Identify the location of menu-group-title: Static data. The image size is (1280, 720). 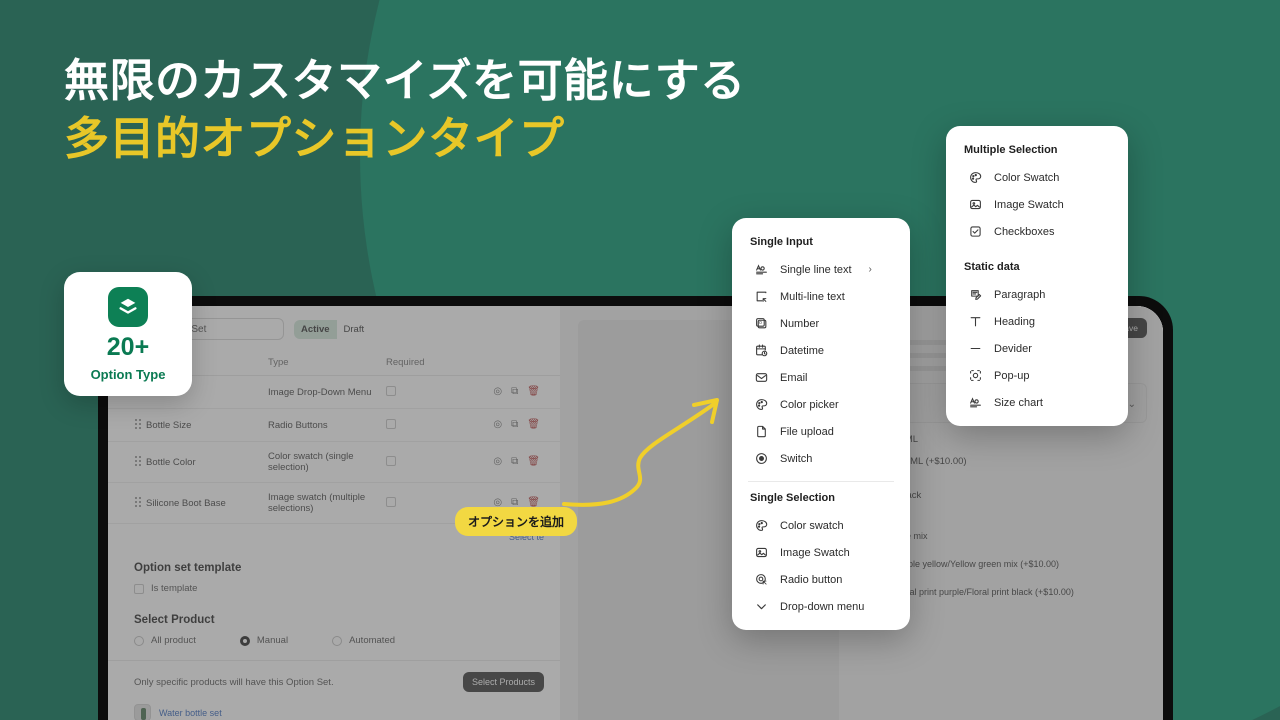
(992, 267).